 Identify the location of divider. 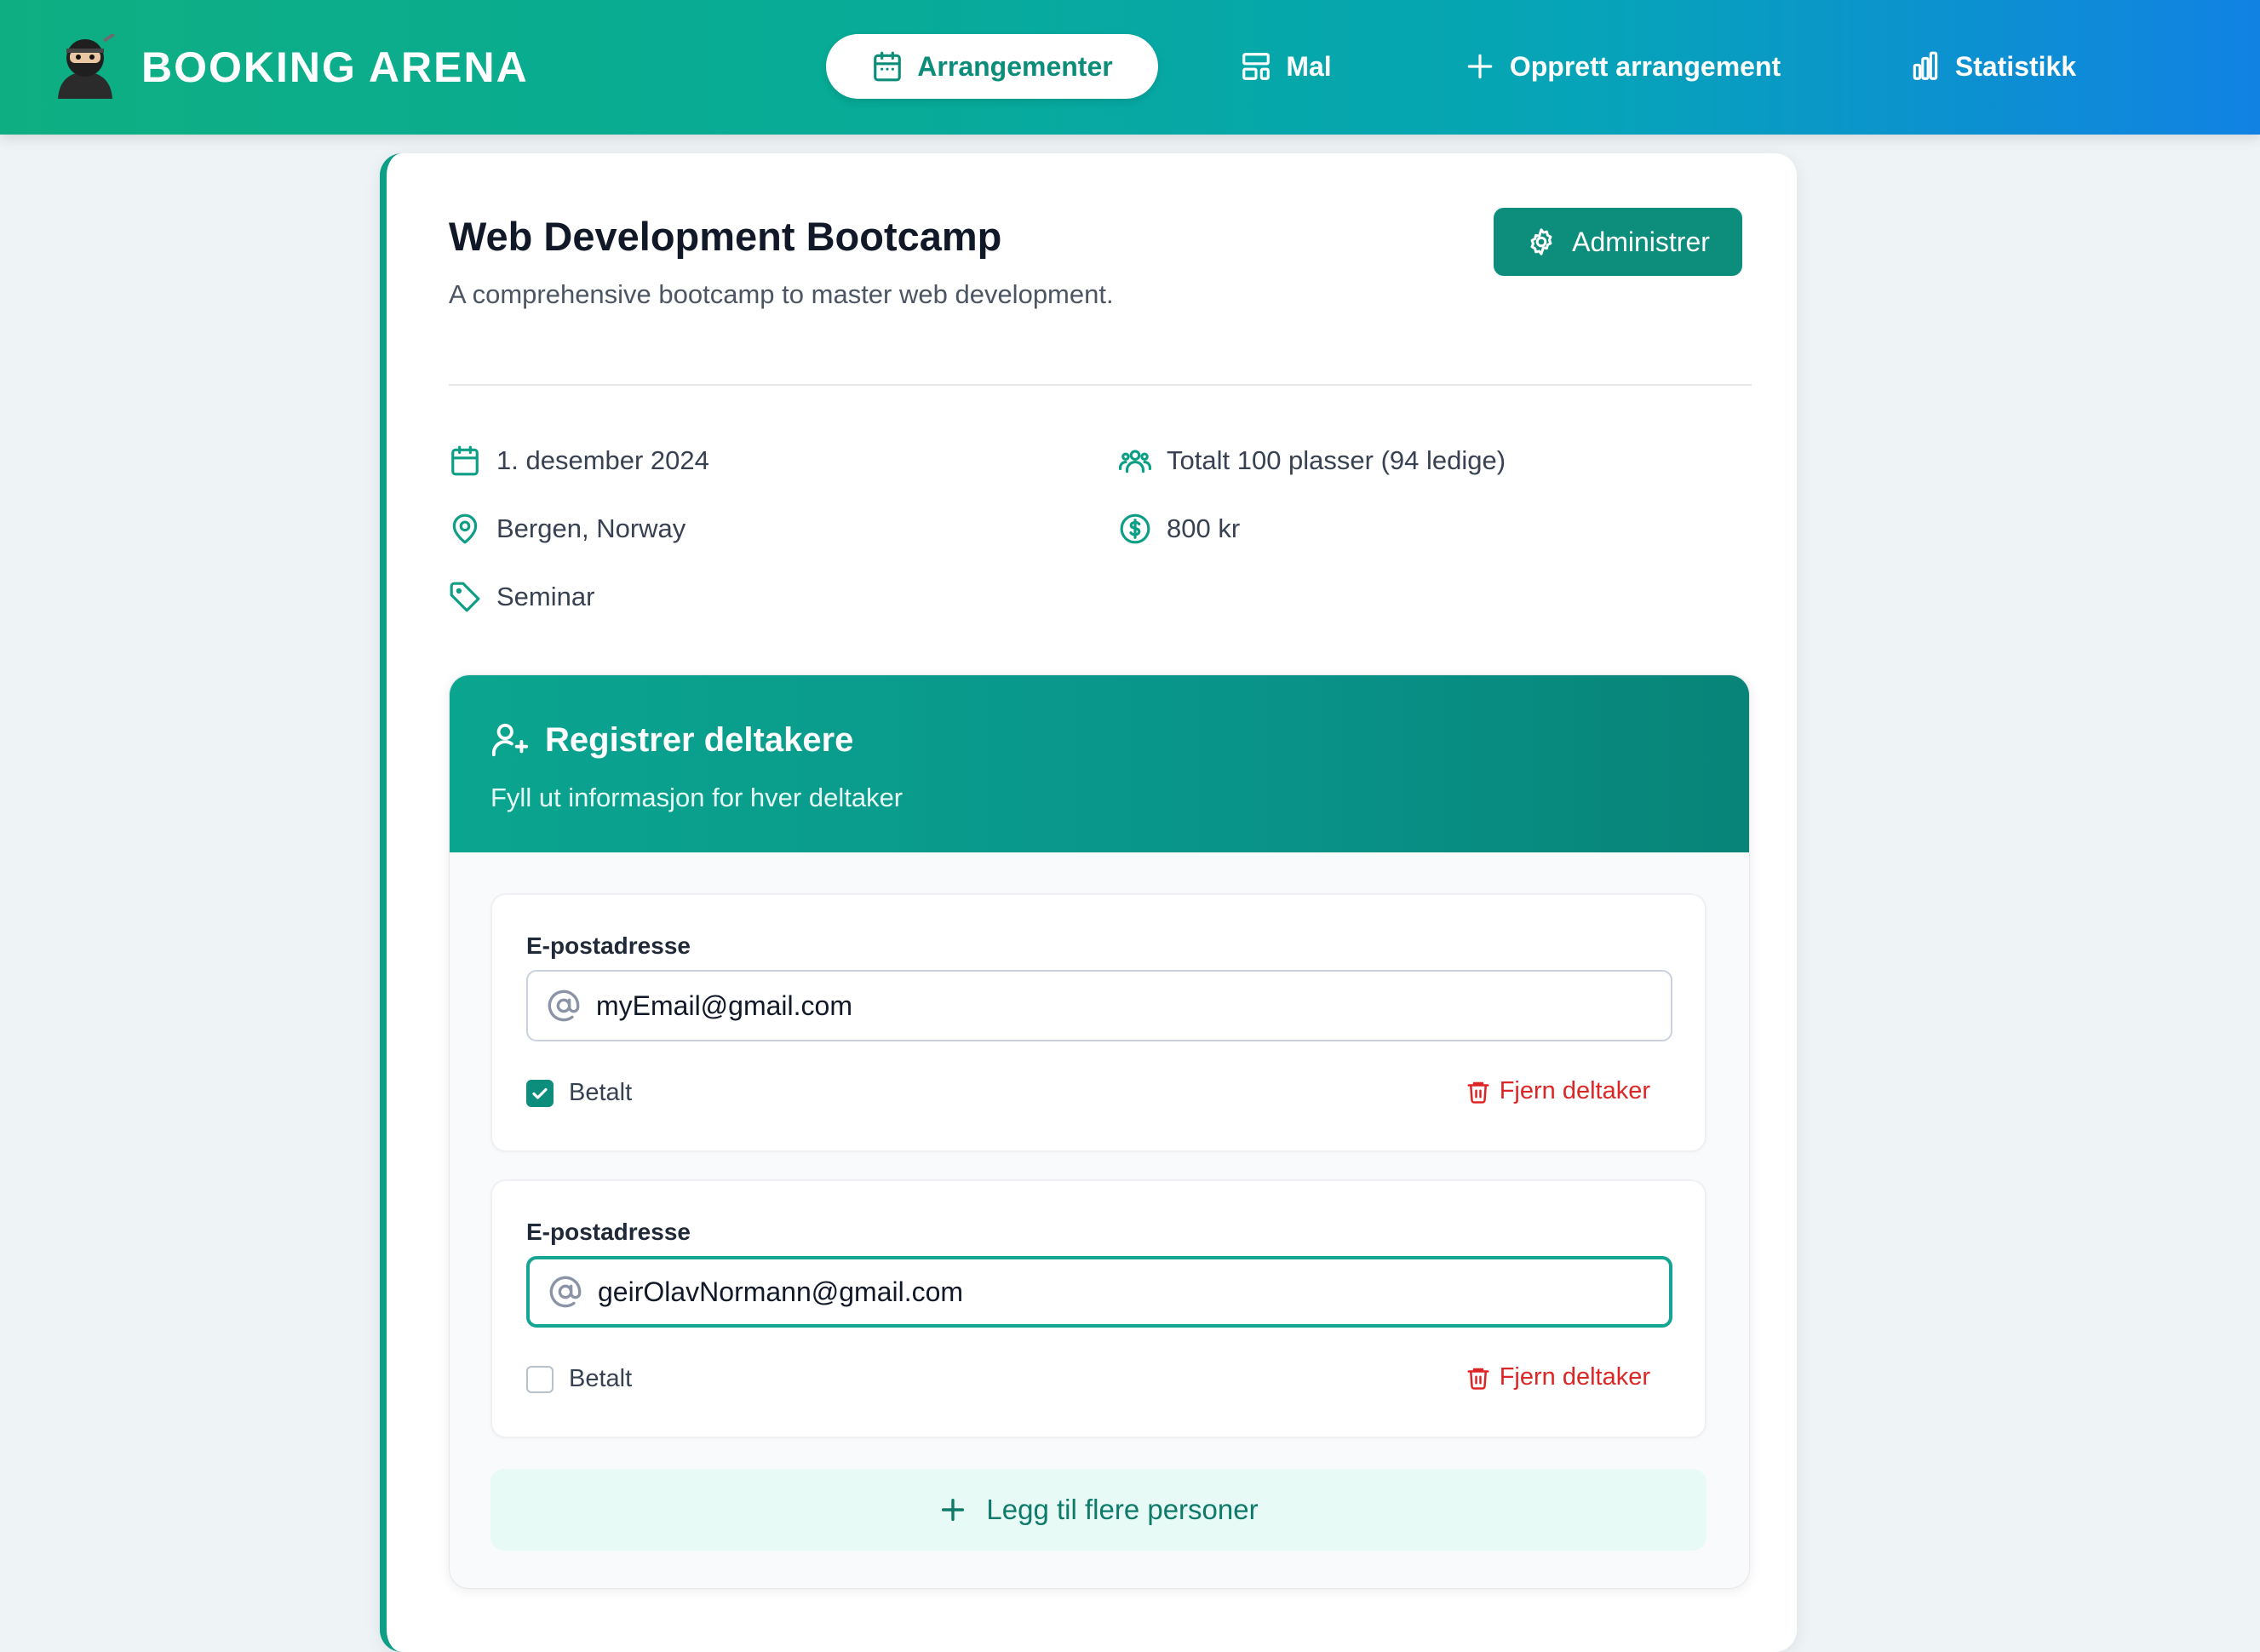
(1100, 385).